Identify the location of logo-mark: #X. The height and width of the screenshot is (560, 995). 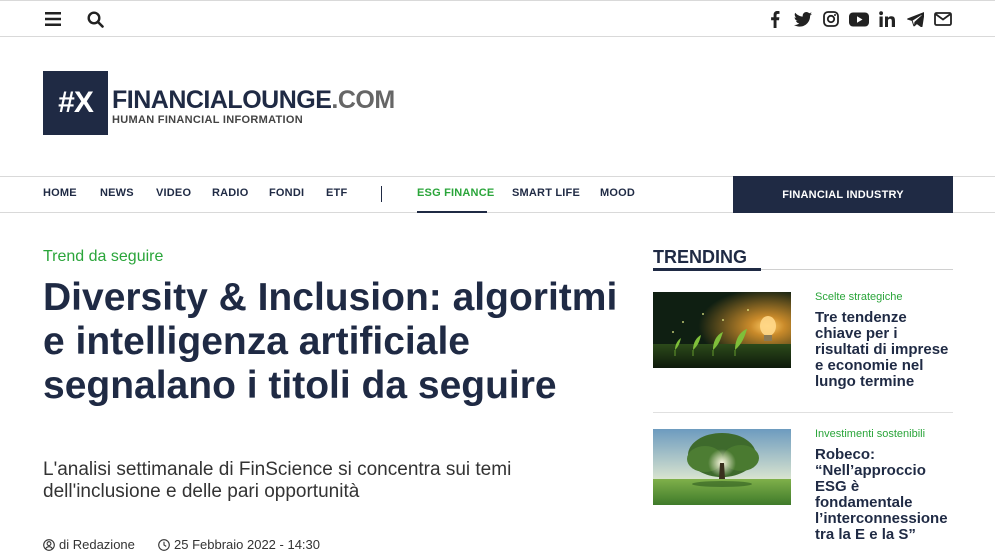
(75, 103).